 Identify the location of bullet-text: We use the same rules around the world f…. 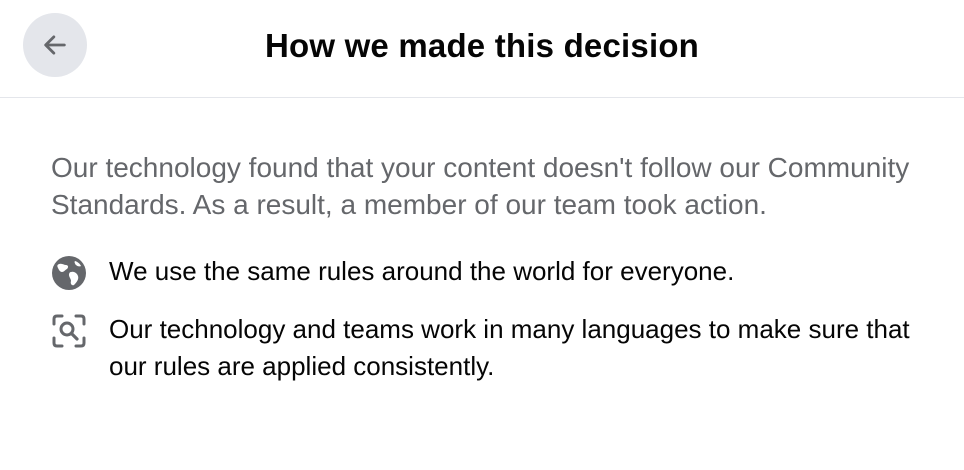
(422, 271).